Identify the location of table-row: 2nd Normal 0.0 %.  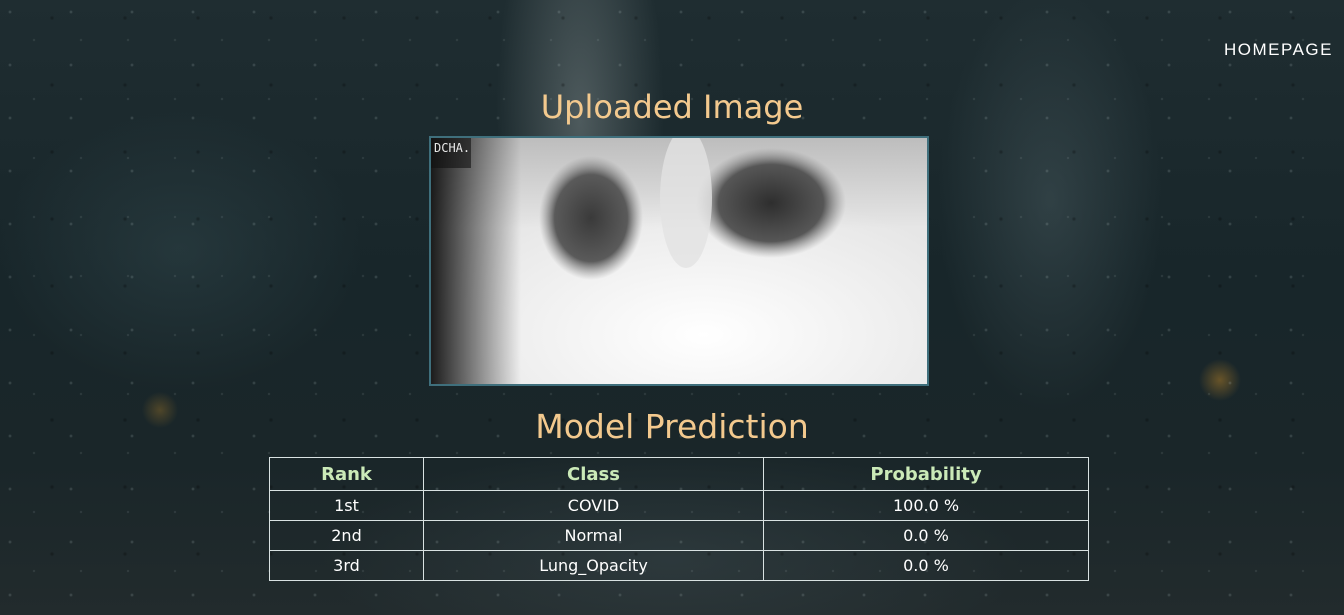
(679, 535).